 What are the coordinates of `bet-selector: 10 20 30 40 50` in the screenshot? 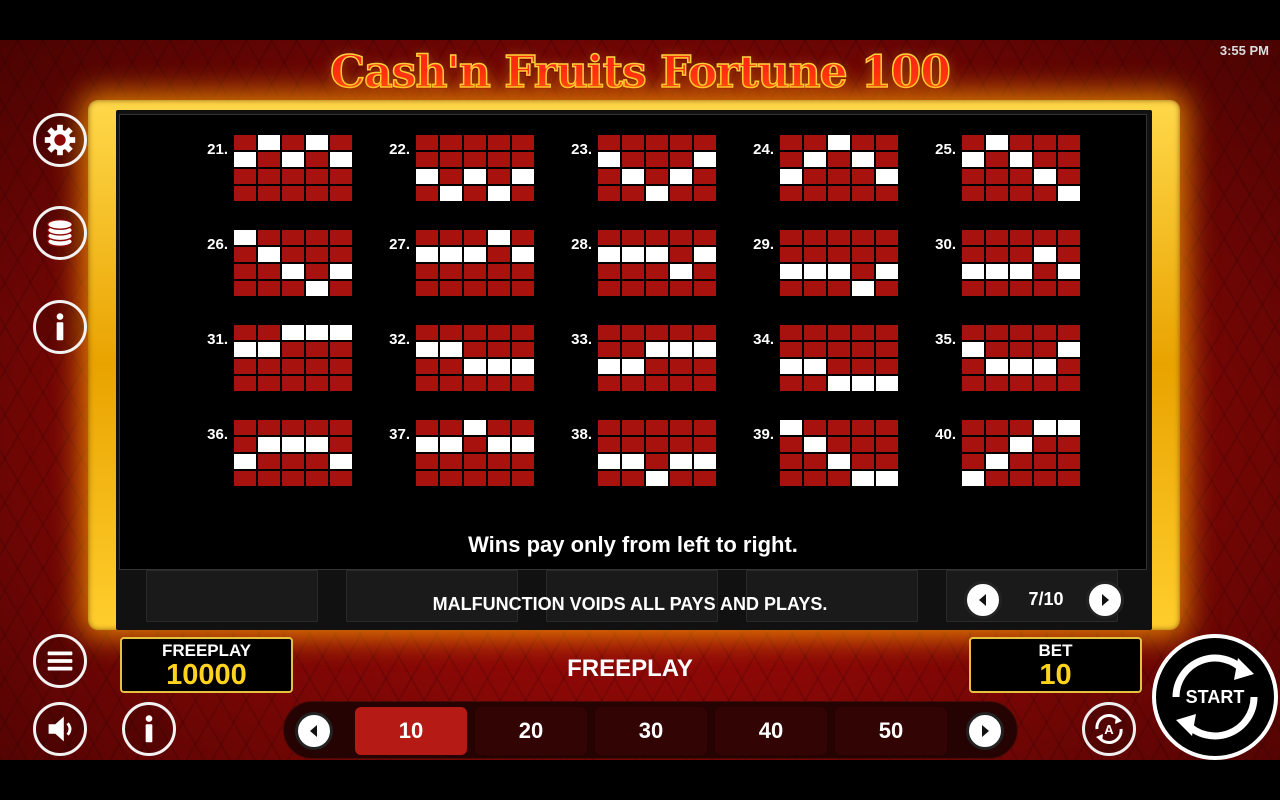 It's located at (650, 730).